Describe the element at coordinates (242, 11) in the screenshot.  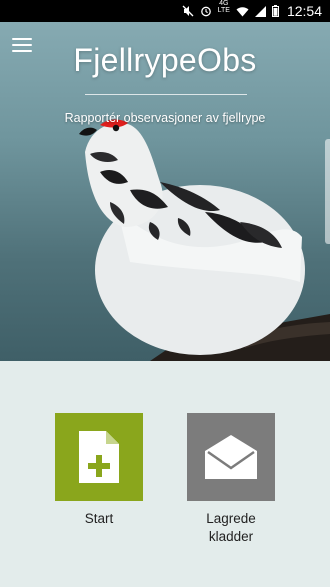
I see `wifi-icon` at that location.